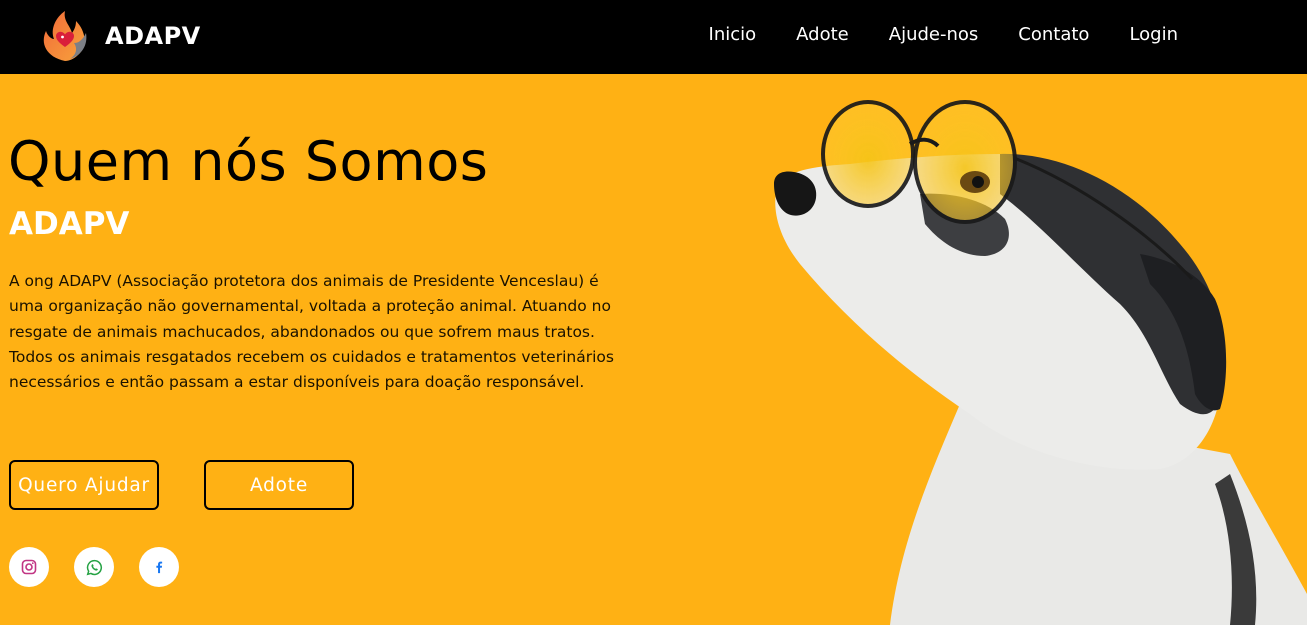  What do you see at coordinates (934, 34) in the screenshot?
I see `nav-link-ajude-nos: Ajude-nos` at bounding box center [934, 34].